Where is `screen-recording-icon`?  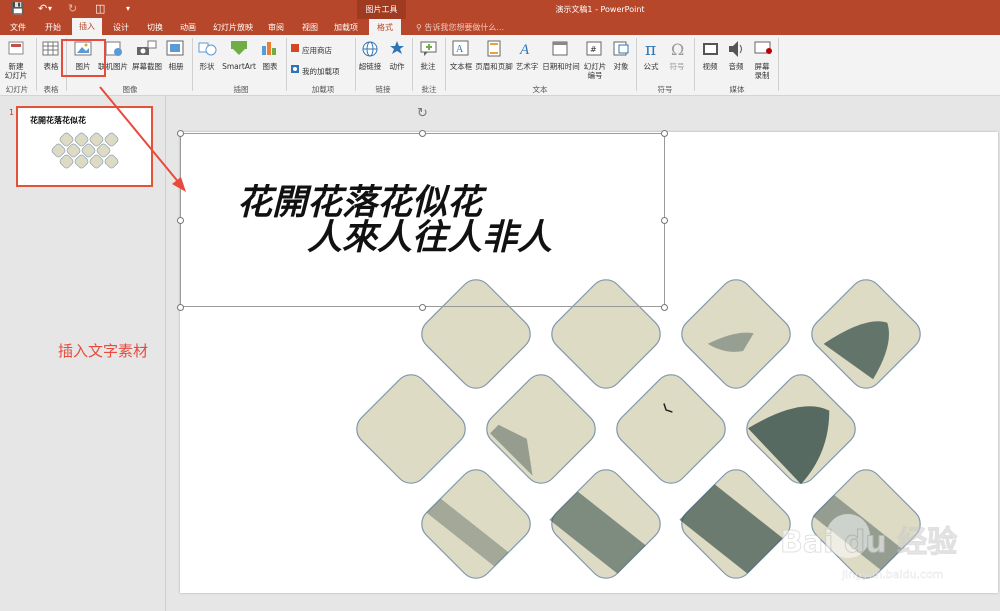 screen-recording-icon is located at coordinates (763, 47).